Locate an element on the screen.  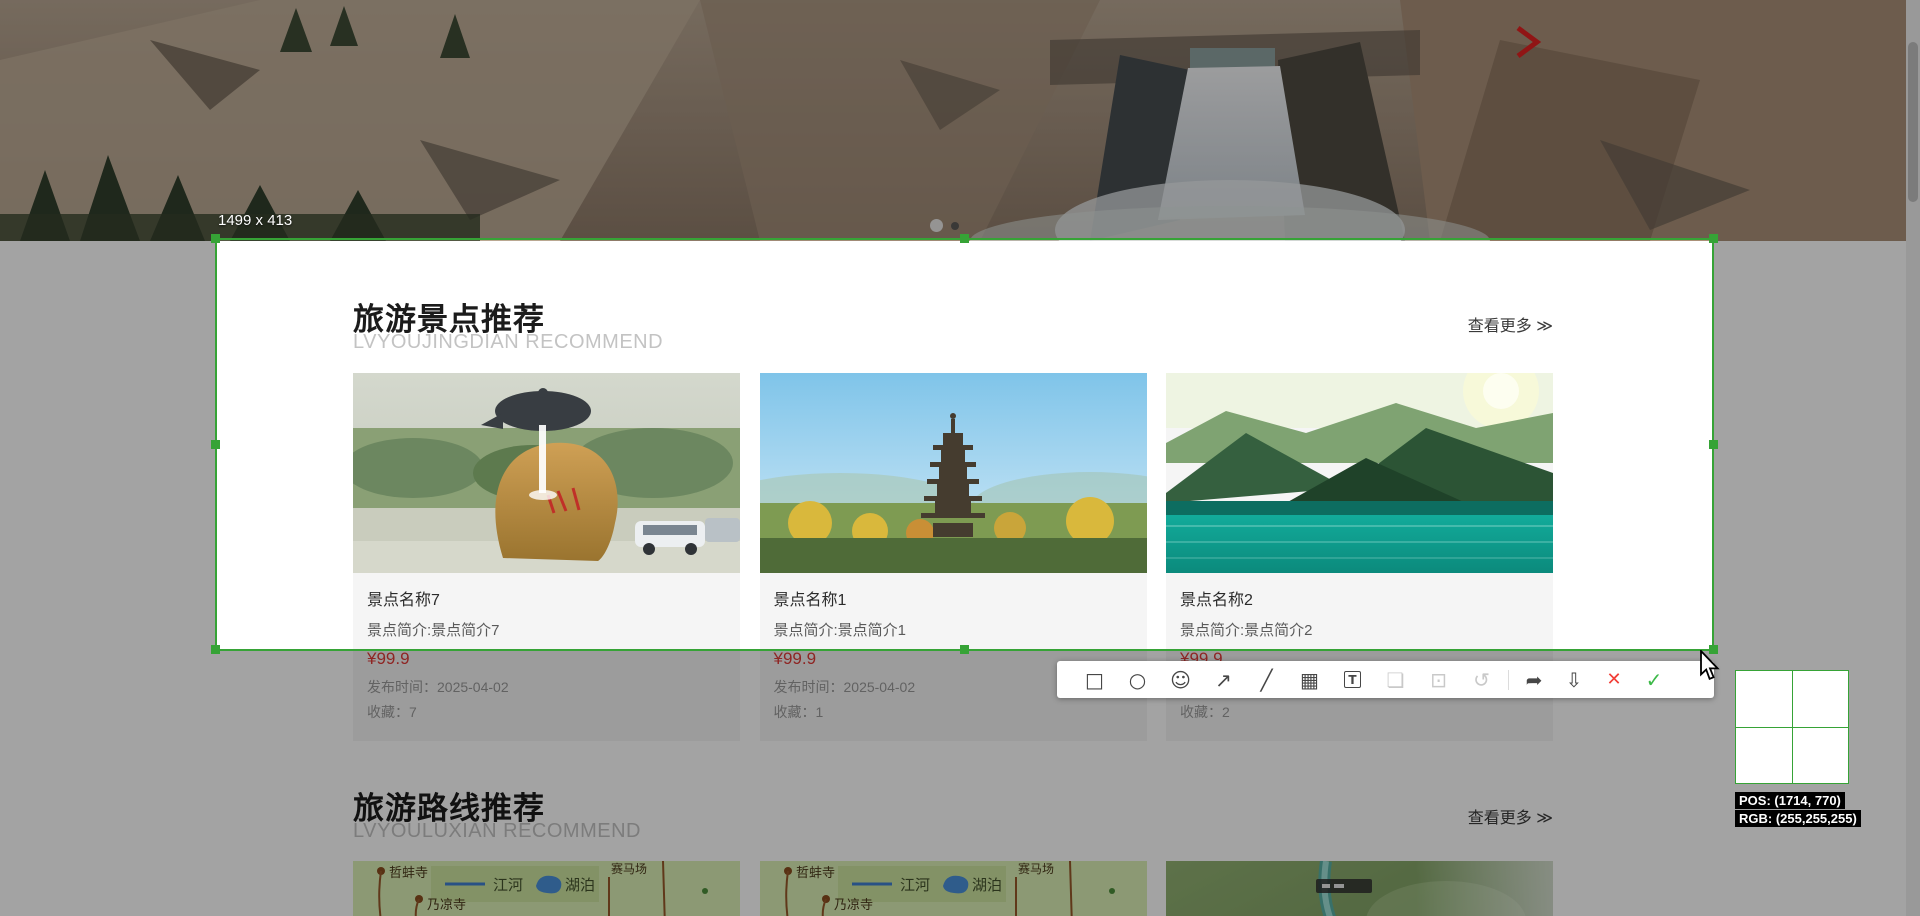
rectangle-tool-button: □ is located at coordinates (1094, 679).